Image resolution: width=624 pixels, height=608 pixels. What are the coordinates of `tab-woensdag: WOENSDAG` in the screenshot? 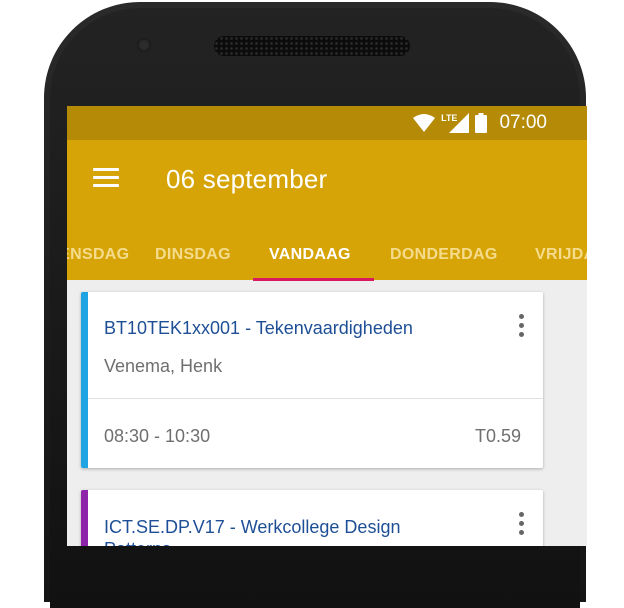 It's located at (98, 255).